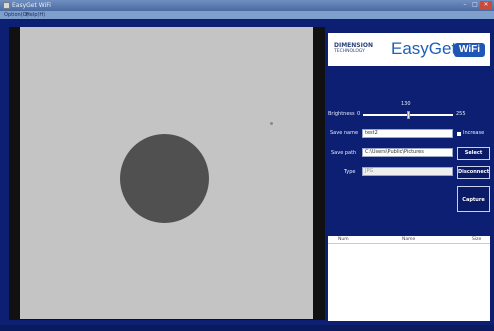  I want to click on brightness-min: 0, so click(359, 114).